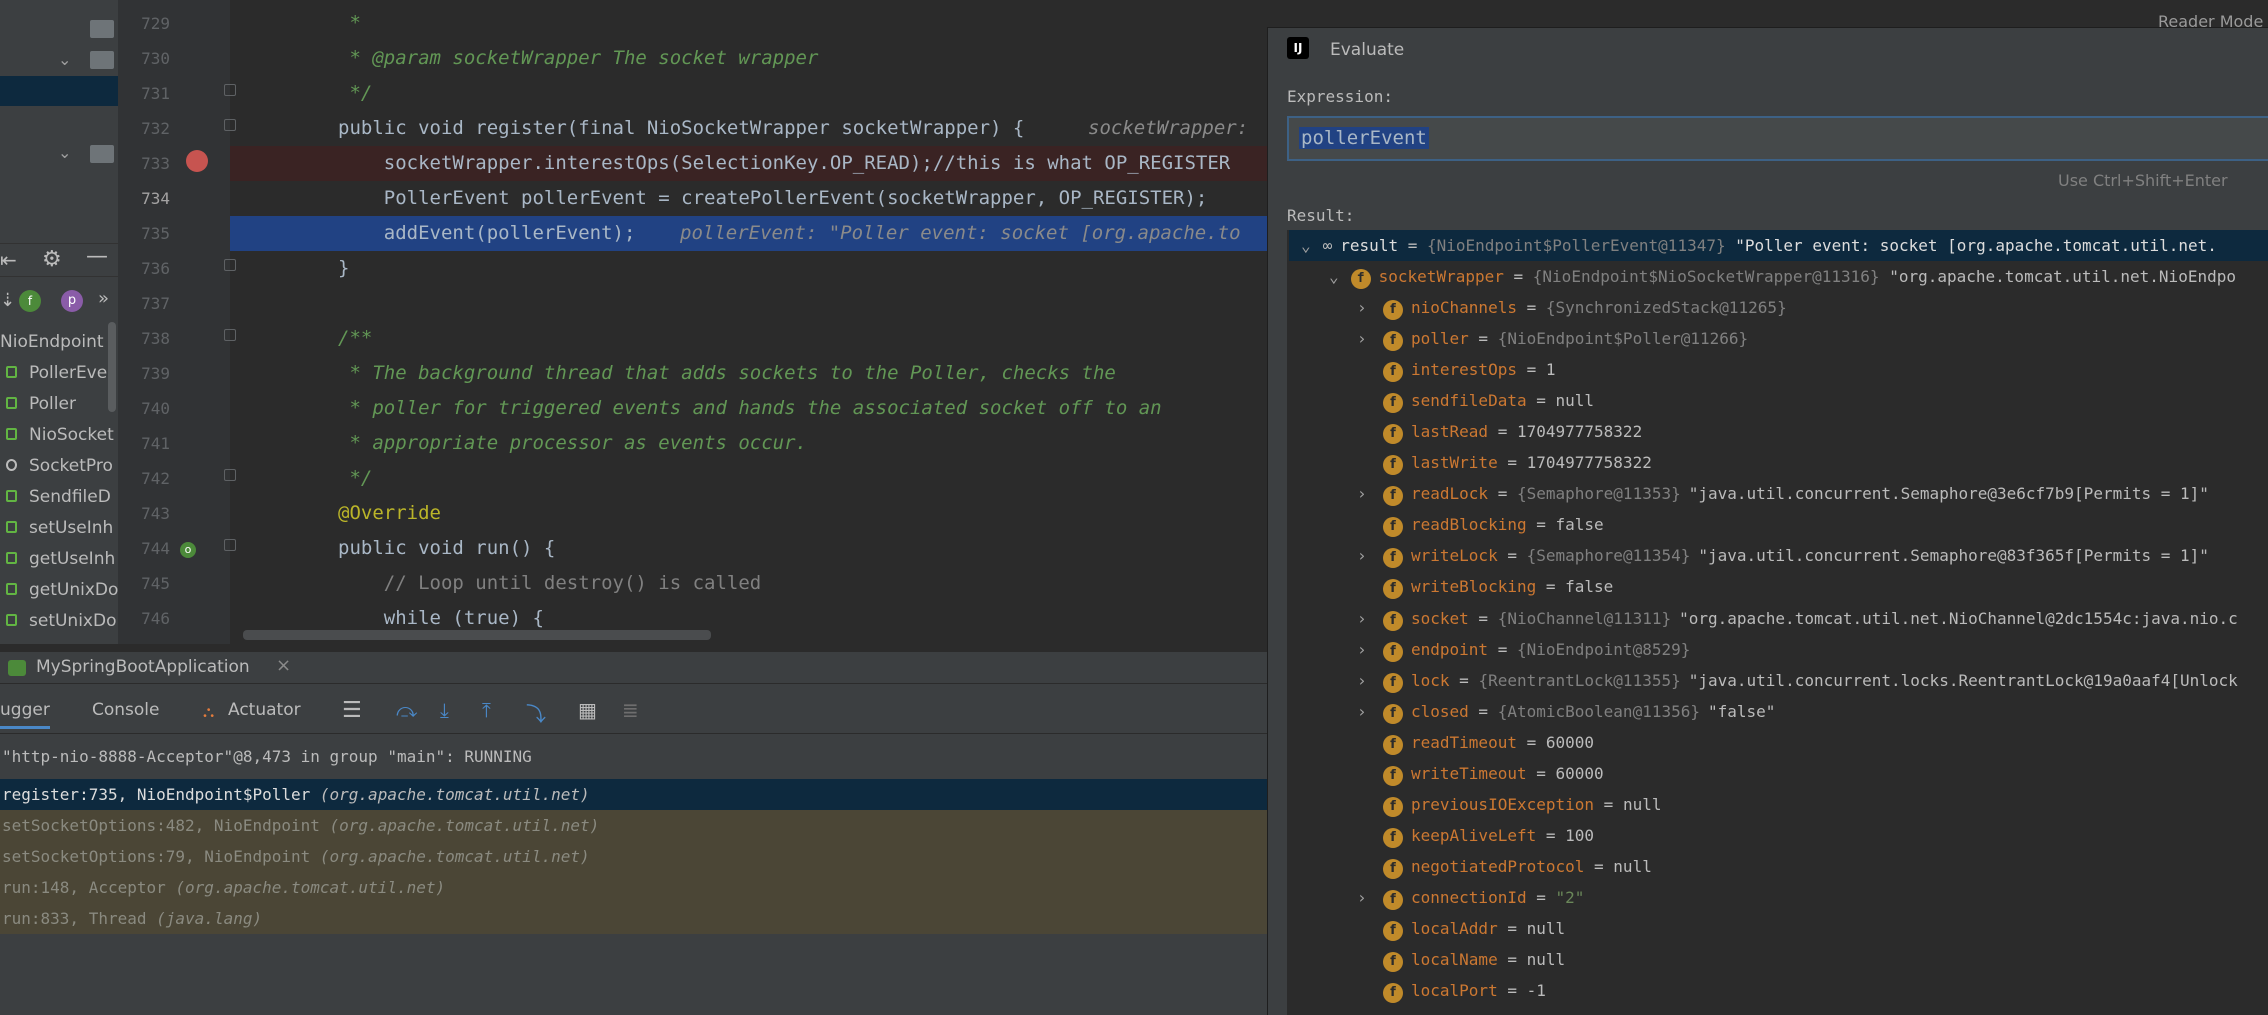 Image resolution: width=2268 pixels, height=1015 pixels. Describe the element at coordinates (126, 710) in the screenshot. I see `tab-console: Console` at that location.